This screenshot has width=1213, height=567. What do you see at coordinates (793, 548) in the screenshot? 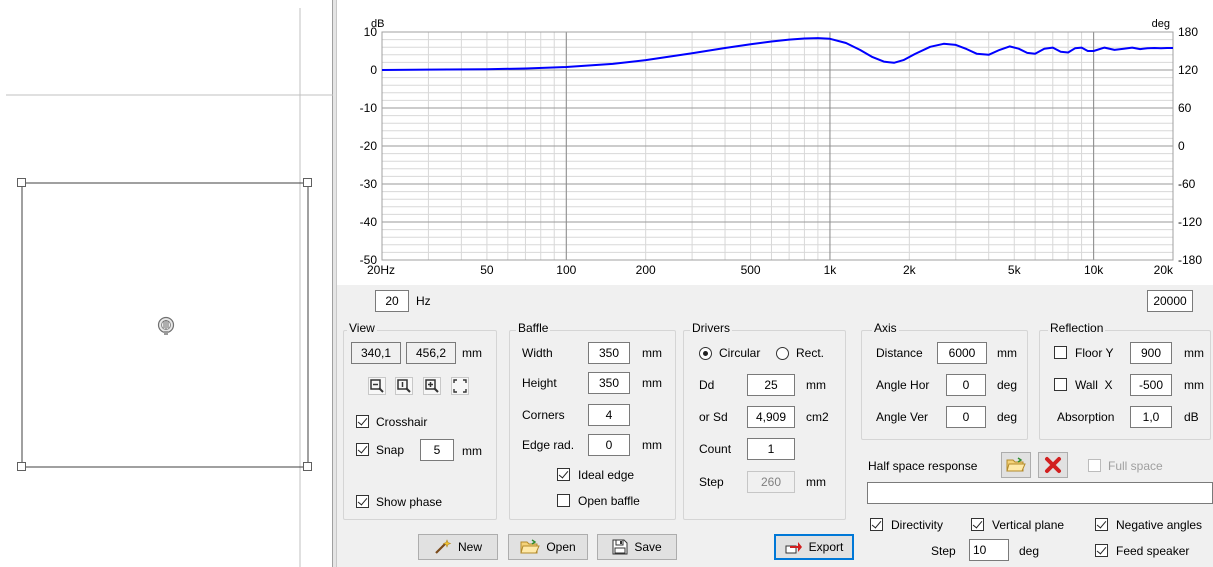
I see `export-arrow-icon` at bounding box center [793, 548].